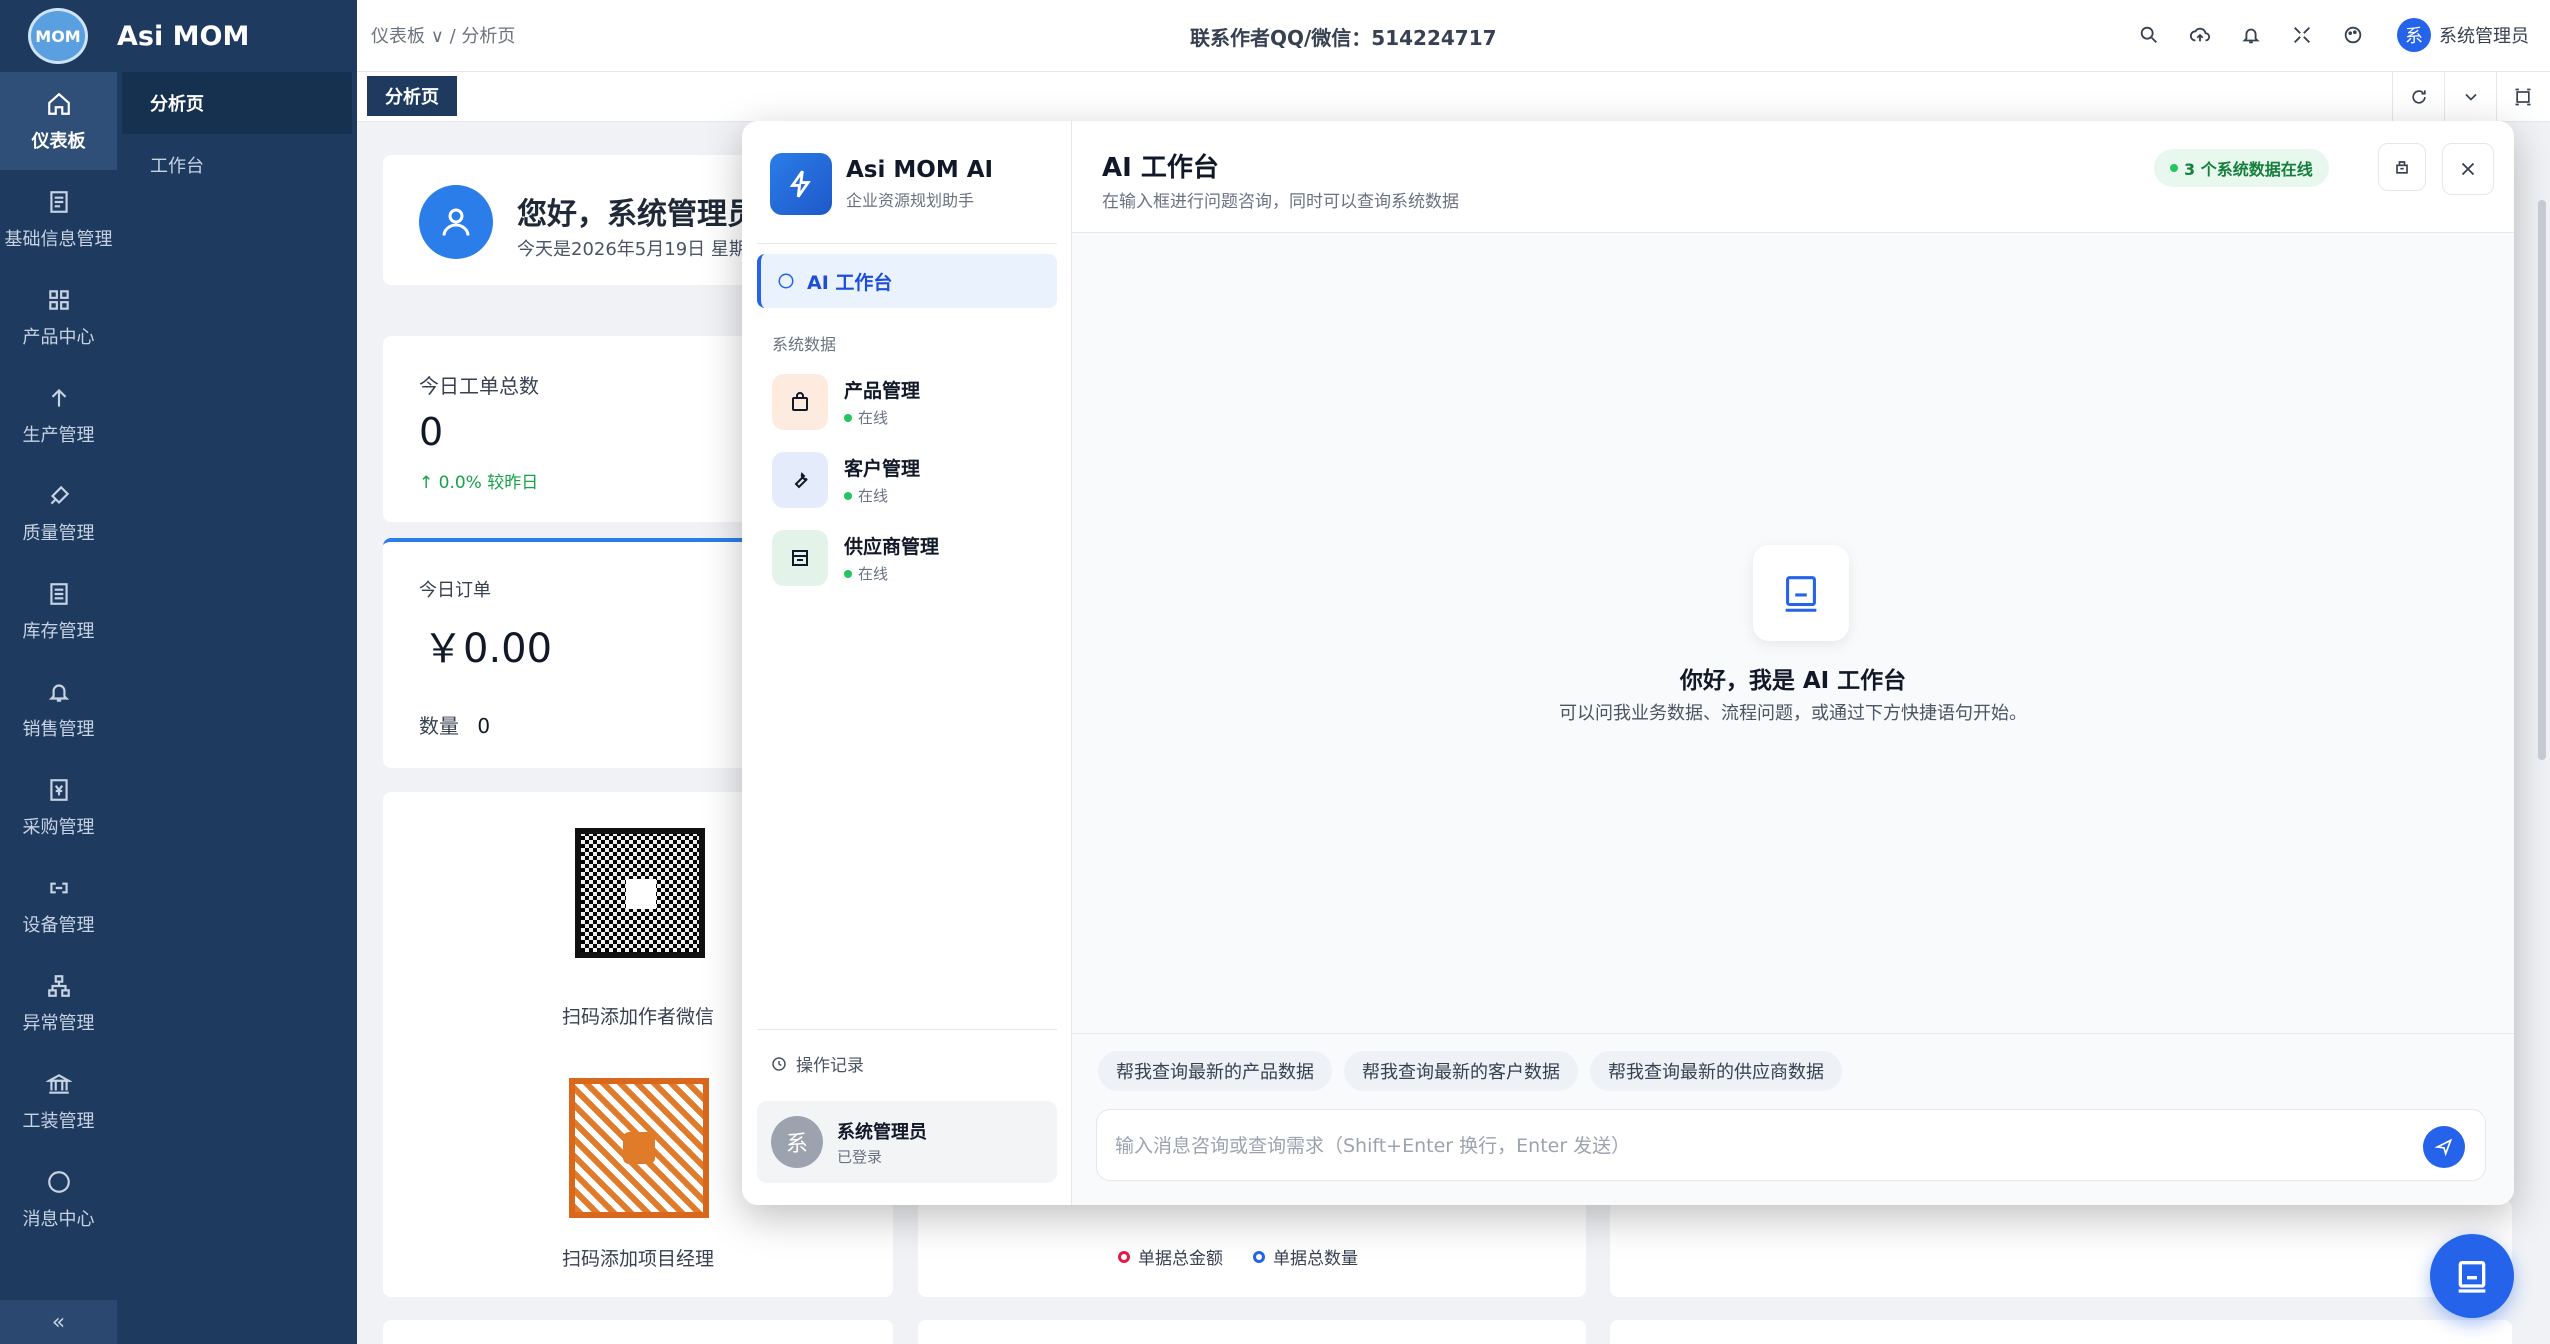  What do you see at coordinates (2470, 97) in the screenshot?
I see `chevron-down-icon` at bounding box center [2470, 97].